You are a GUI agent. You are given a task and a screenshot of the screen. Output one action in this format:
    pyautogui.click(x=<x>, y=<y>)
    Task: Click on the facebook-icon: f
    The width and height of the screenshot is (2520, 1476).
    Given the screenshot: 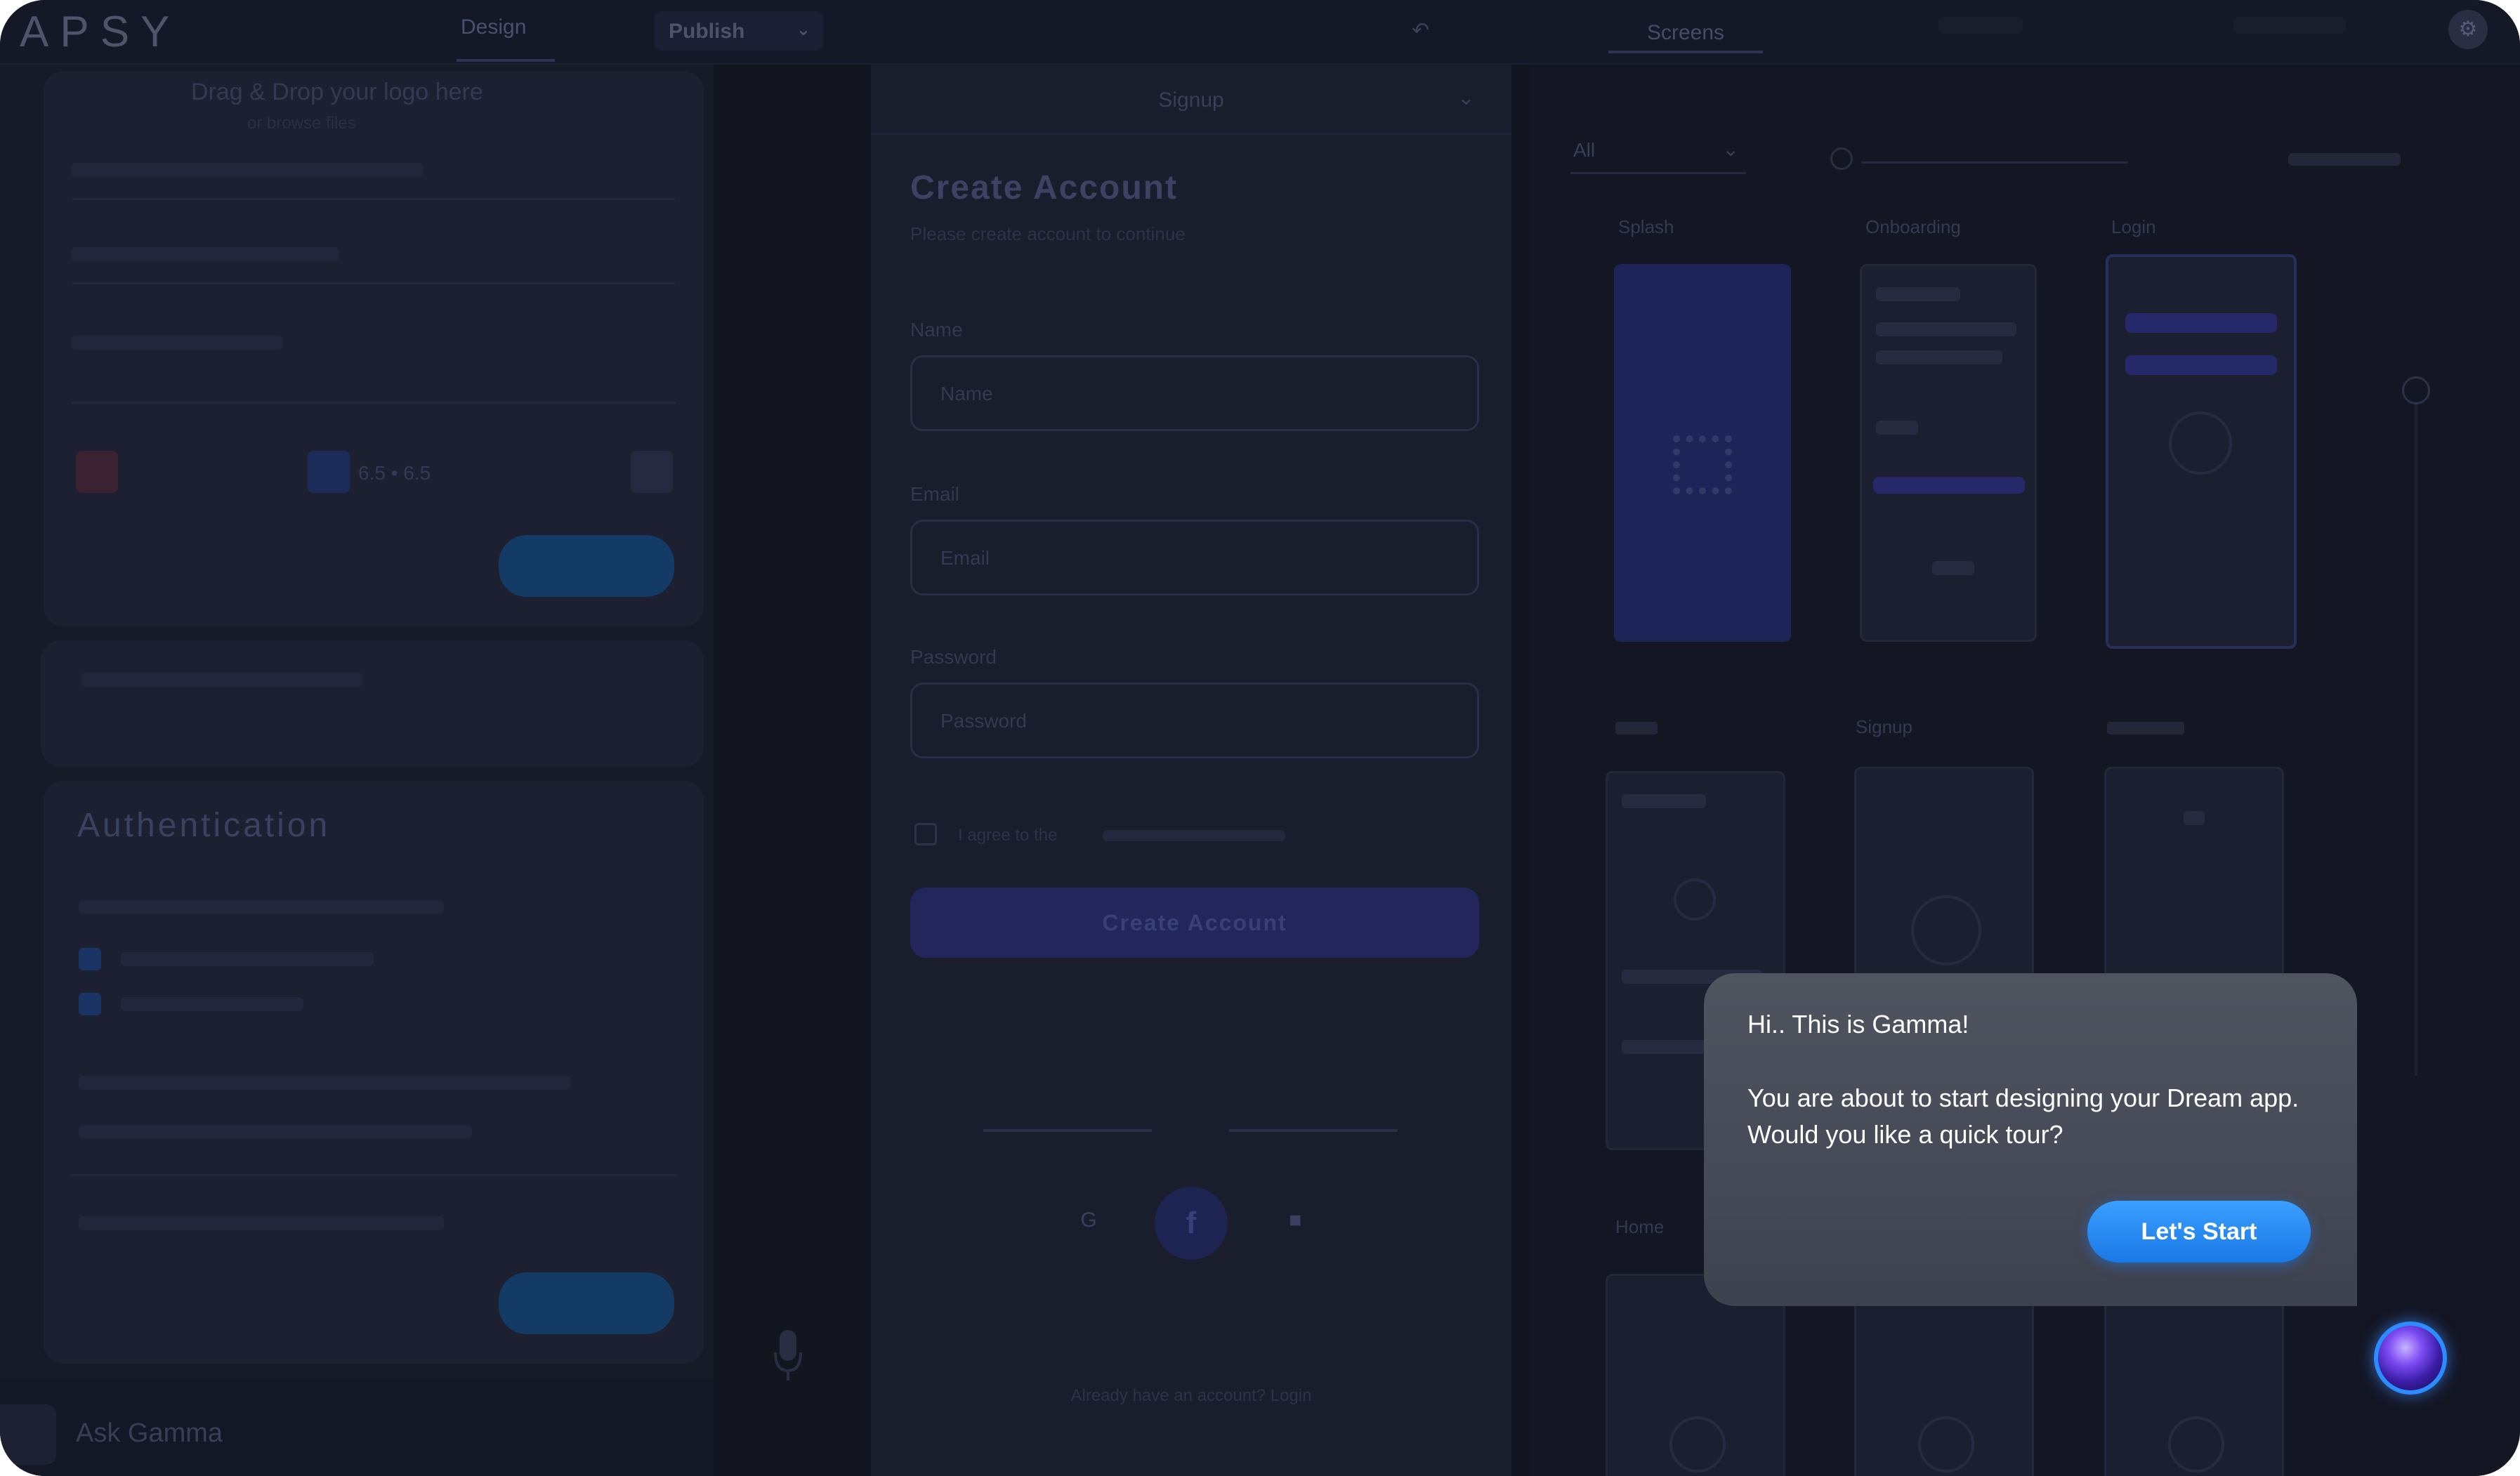 What is the action you would take?
    pyautogui.click(x=1191, y=1223)
    